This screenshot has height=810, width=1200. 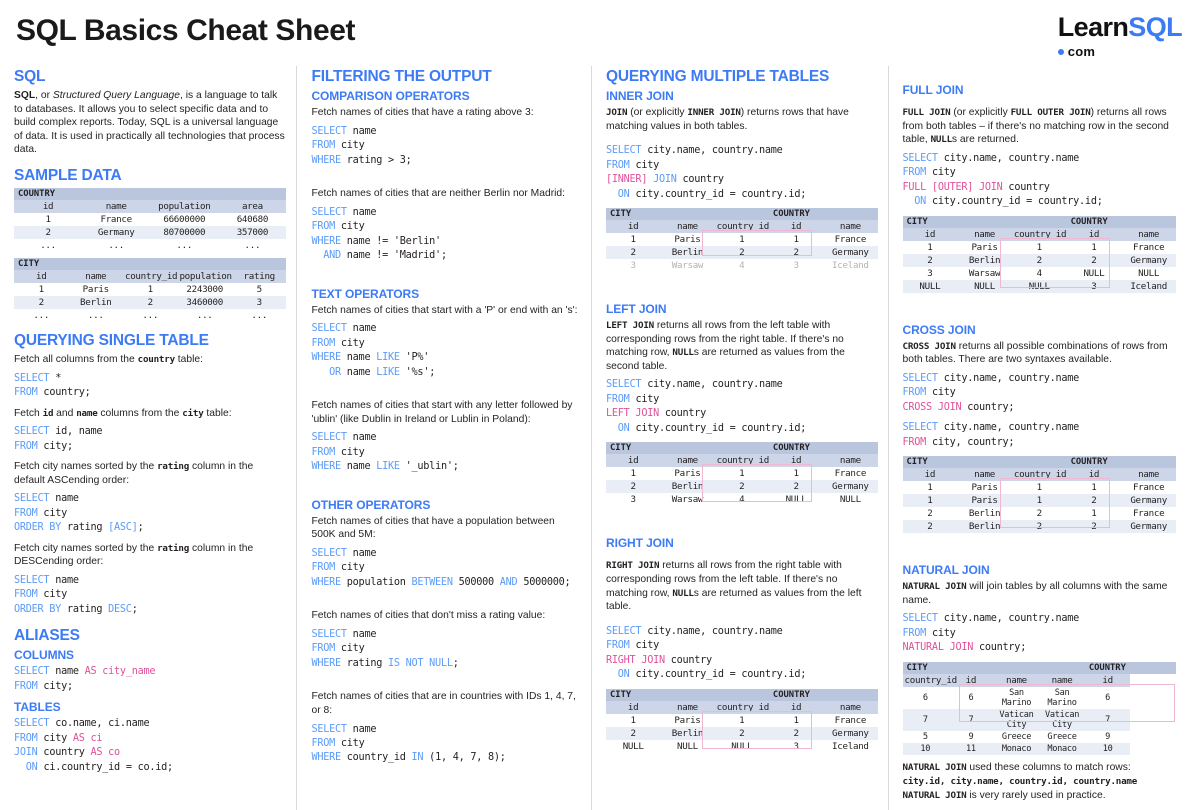 I want to click on subheading-tables: TABLES, so click(x=37, y=707).